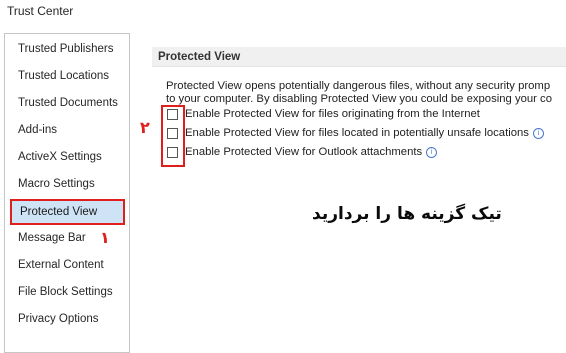 The width and height of the screenshot is (566, 353). I want to click on sidebar-item-trusted-publishers: Trusted Publishers, so click(65, 49).